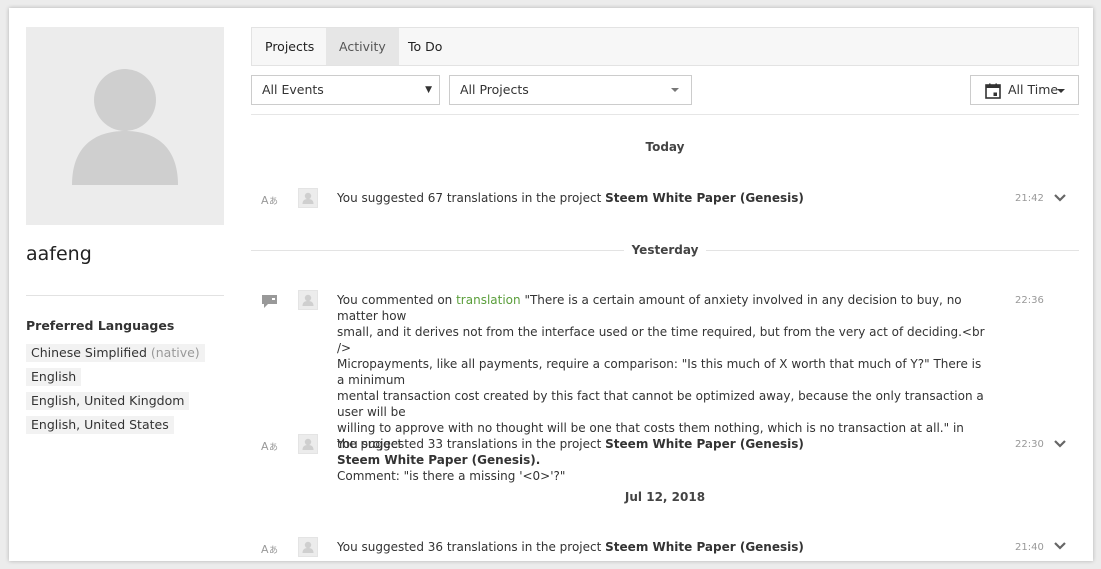 The width and height of the screenshot is (1101, 569). I want to click on projects-filter-value: All Projects, so click(494, 89).